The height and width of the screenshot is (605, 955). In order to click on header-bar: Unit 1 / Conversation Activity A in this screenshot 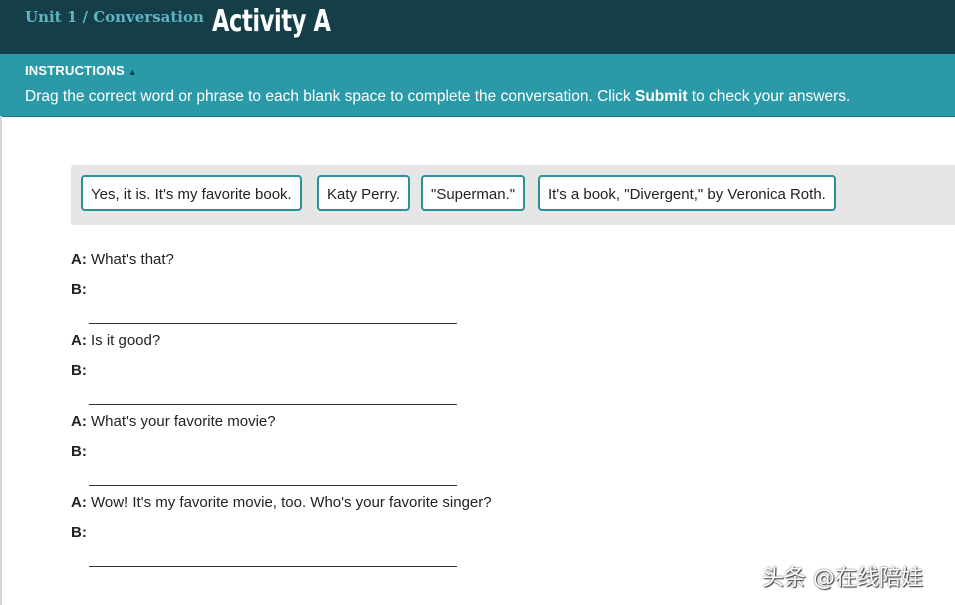, I will do `click(477, 27)`.